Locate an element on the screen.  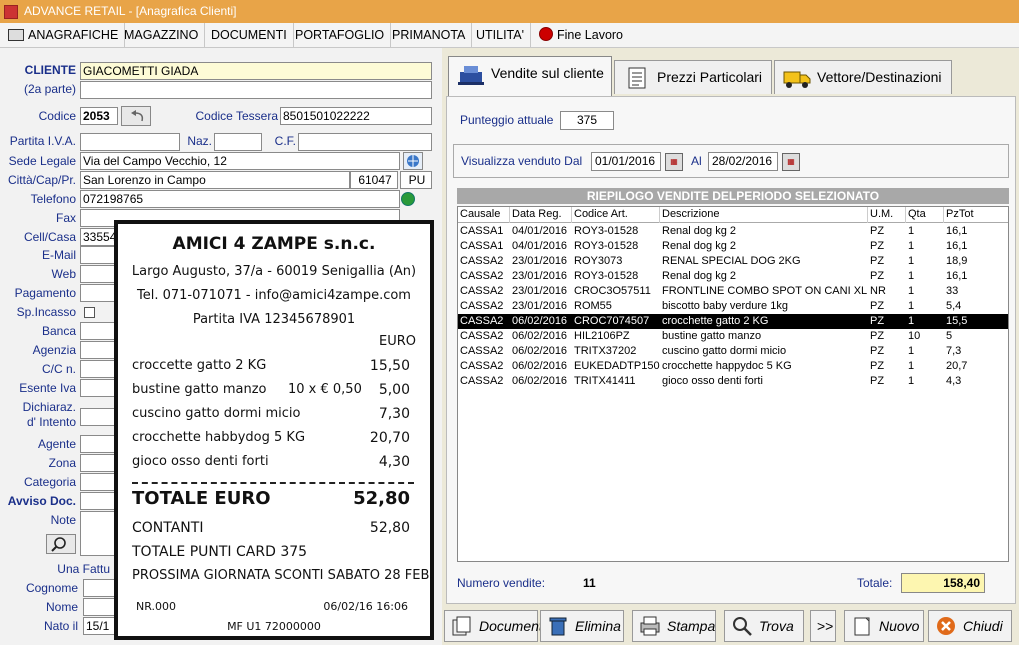
cell-codice: CROC3O57511 is located at coordinates (612, 291).